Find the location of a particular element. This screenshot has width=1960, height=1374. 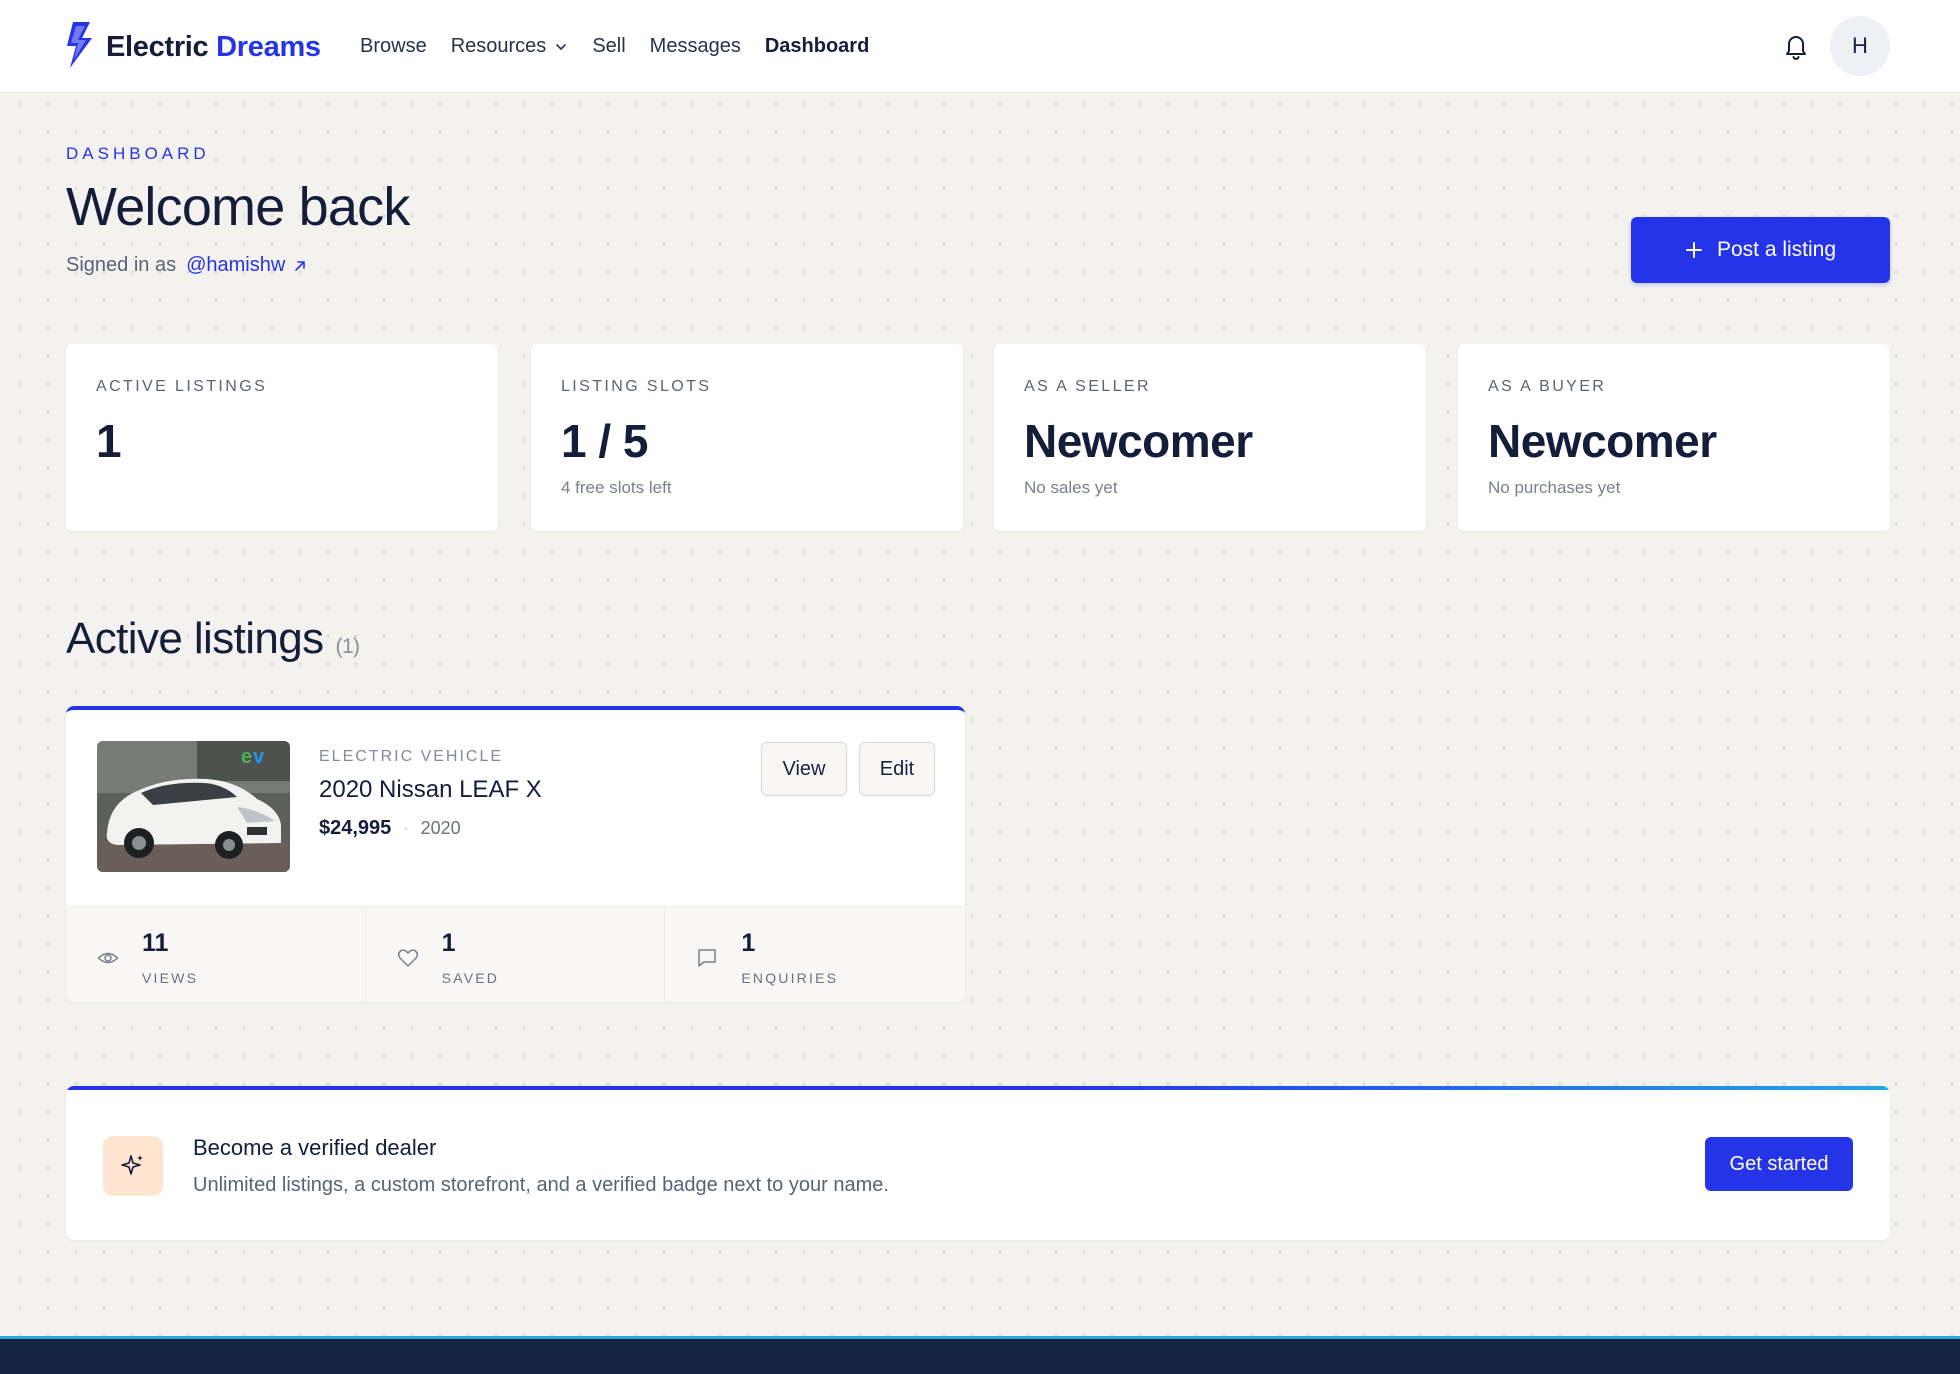

username-label: @hamishw is located at coordinates (236, 265).